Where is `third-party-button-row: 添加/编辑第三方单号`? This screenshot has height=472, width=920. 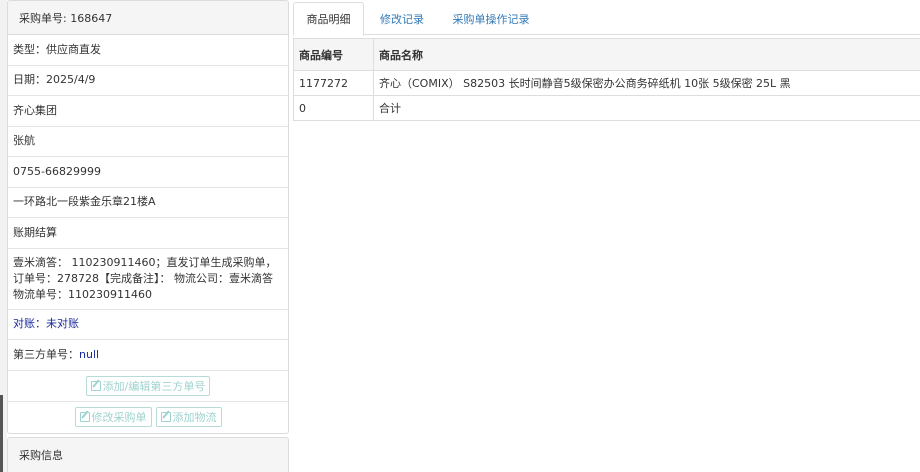
third-party-button-row: 添加/编辑第三方单号 is located at coordinates (148, 386).